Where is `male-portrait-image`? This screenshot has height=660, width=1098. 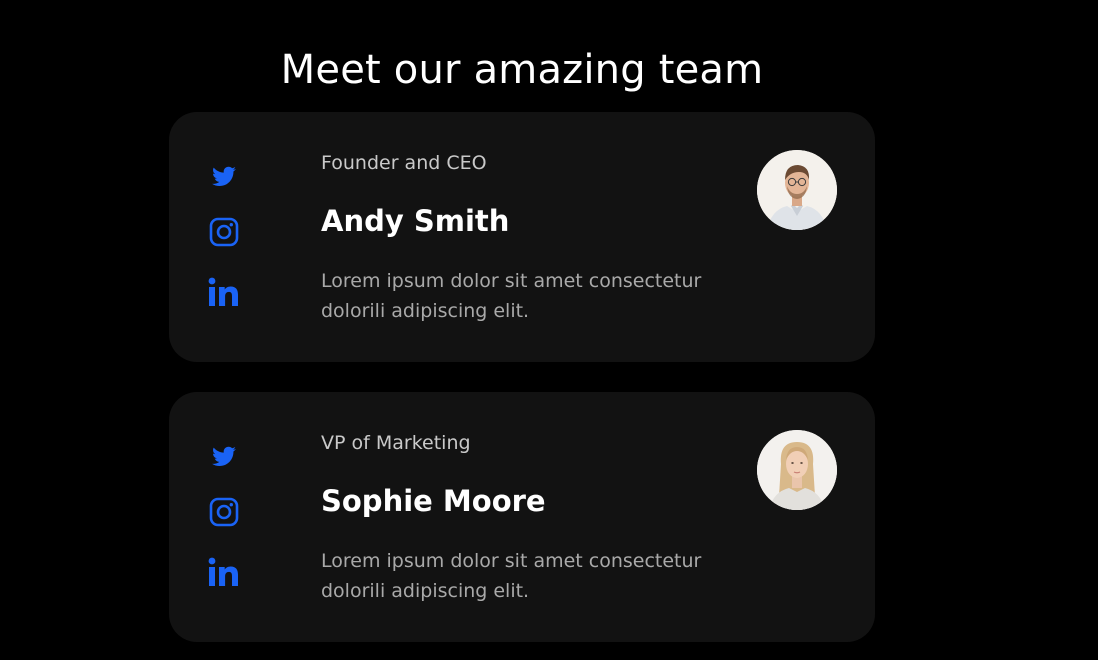
male-portrait-image is located at coordinates (797, 190).